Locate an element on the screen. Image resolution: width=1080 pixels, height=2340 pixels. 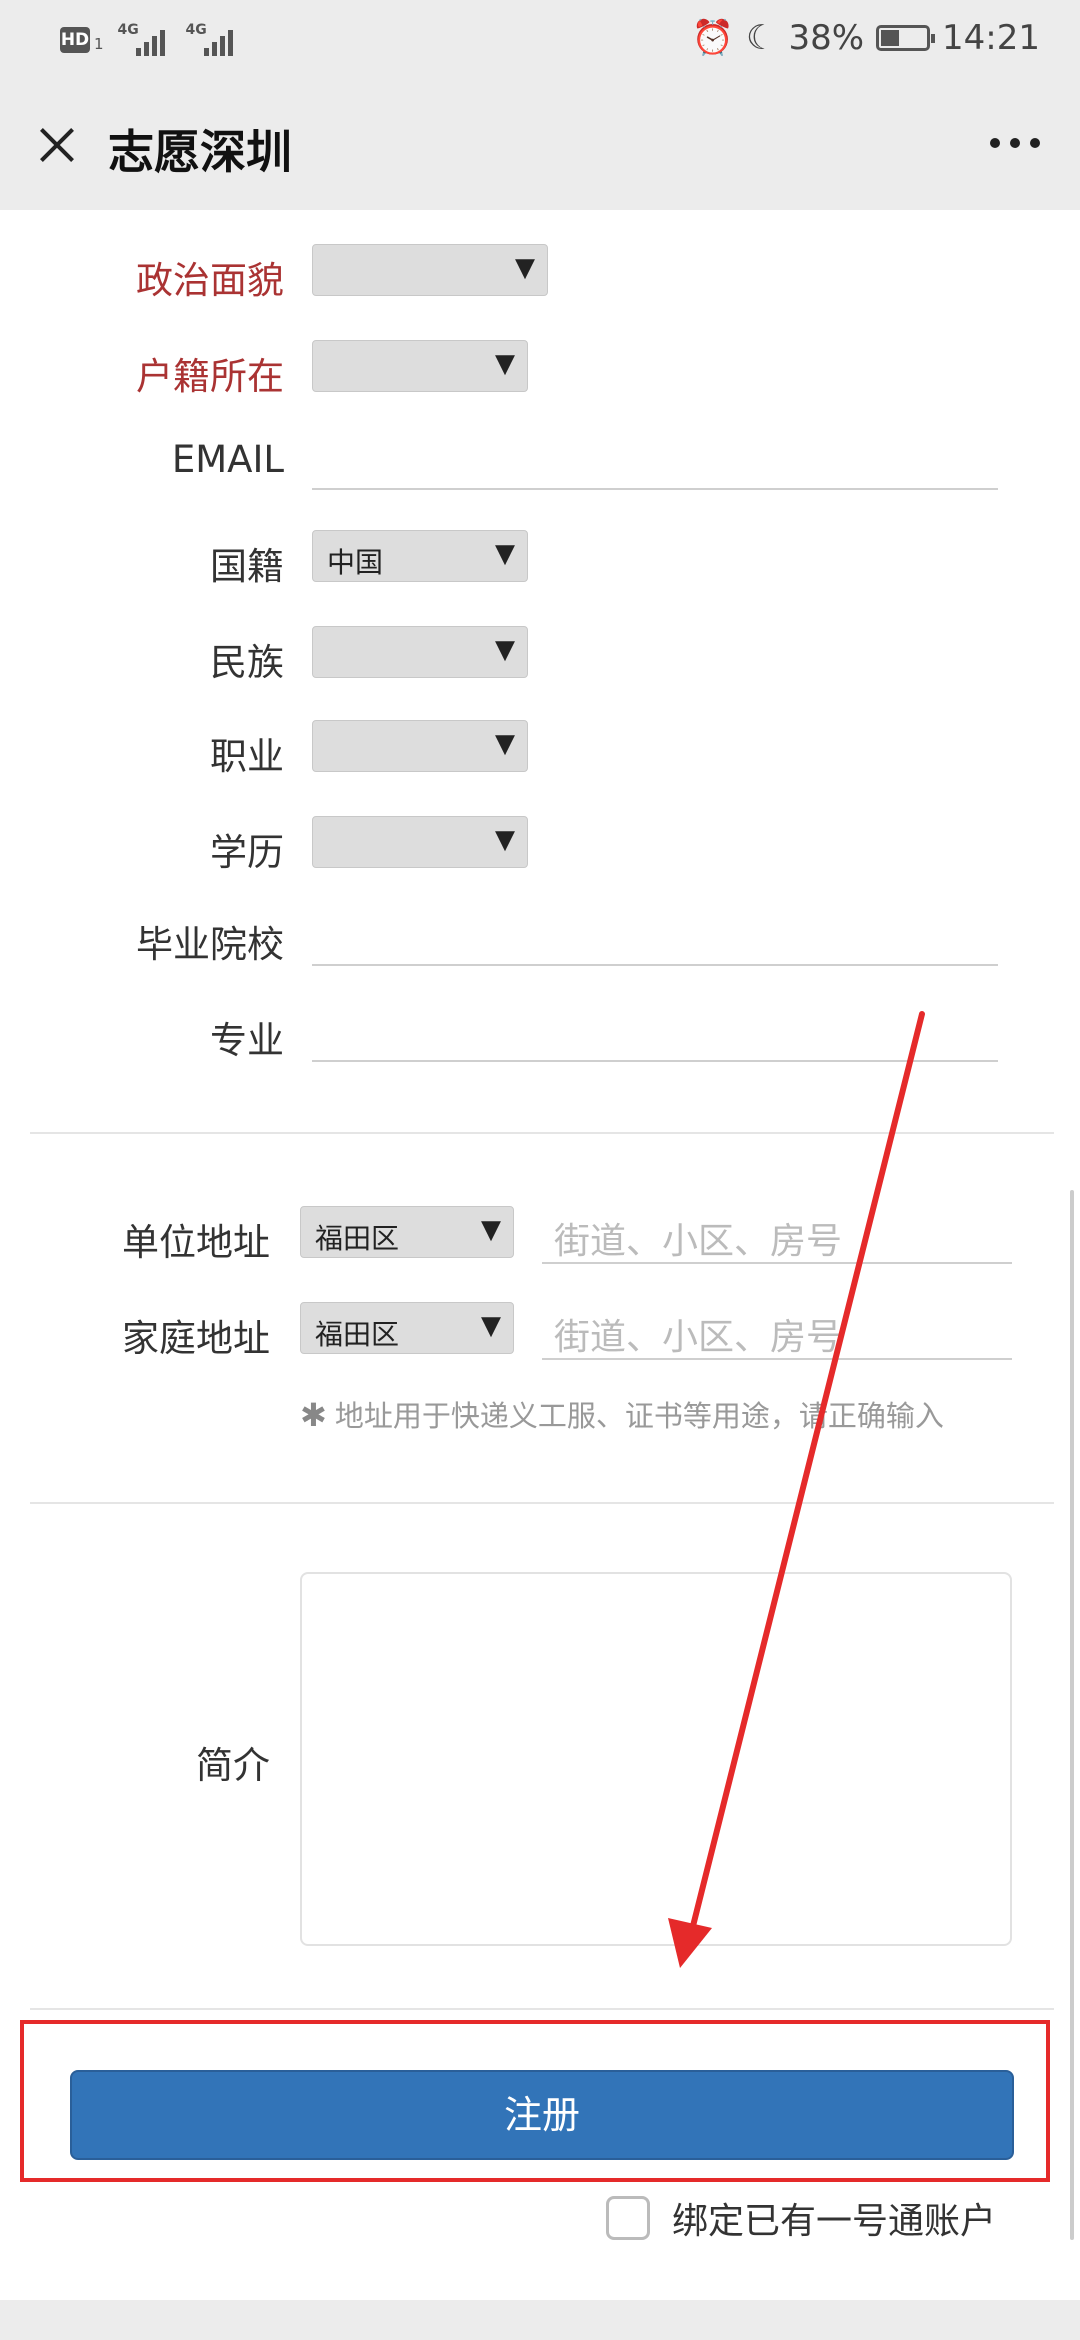
school-label: 毕业院校 is located at coordinates (210, 944).